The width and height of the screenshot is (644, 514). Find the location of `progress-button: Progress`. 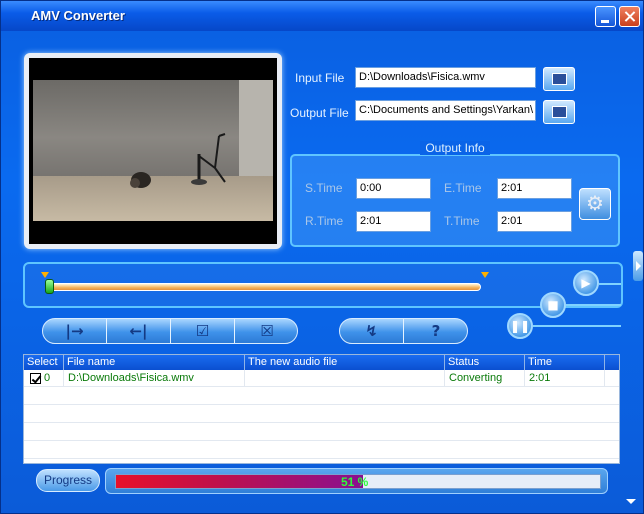

progress-button: Progress is located at coordinates (68, 480).